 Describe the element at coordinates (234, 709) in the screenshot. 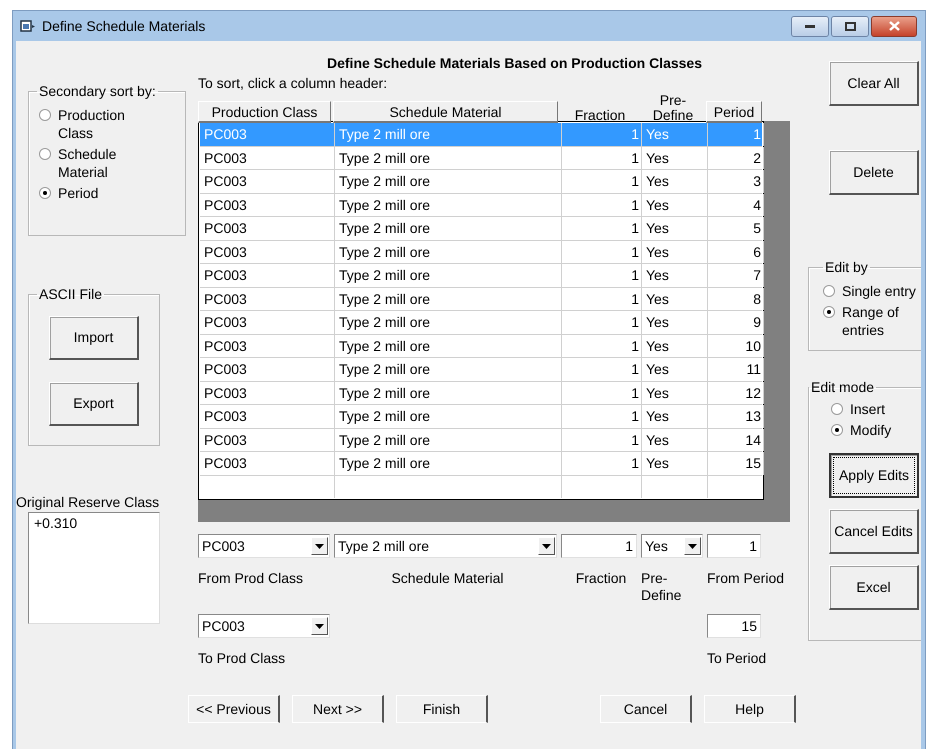

I see `nav-button: << Previous` at that location.